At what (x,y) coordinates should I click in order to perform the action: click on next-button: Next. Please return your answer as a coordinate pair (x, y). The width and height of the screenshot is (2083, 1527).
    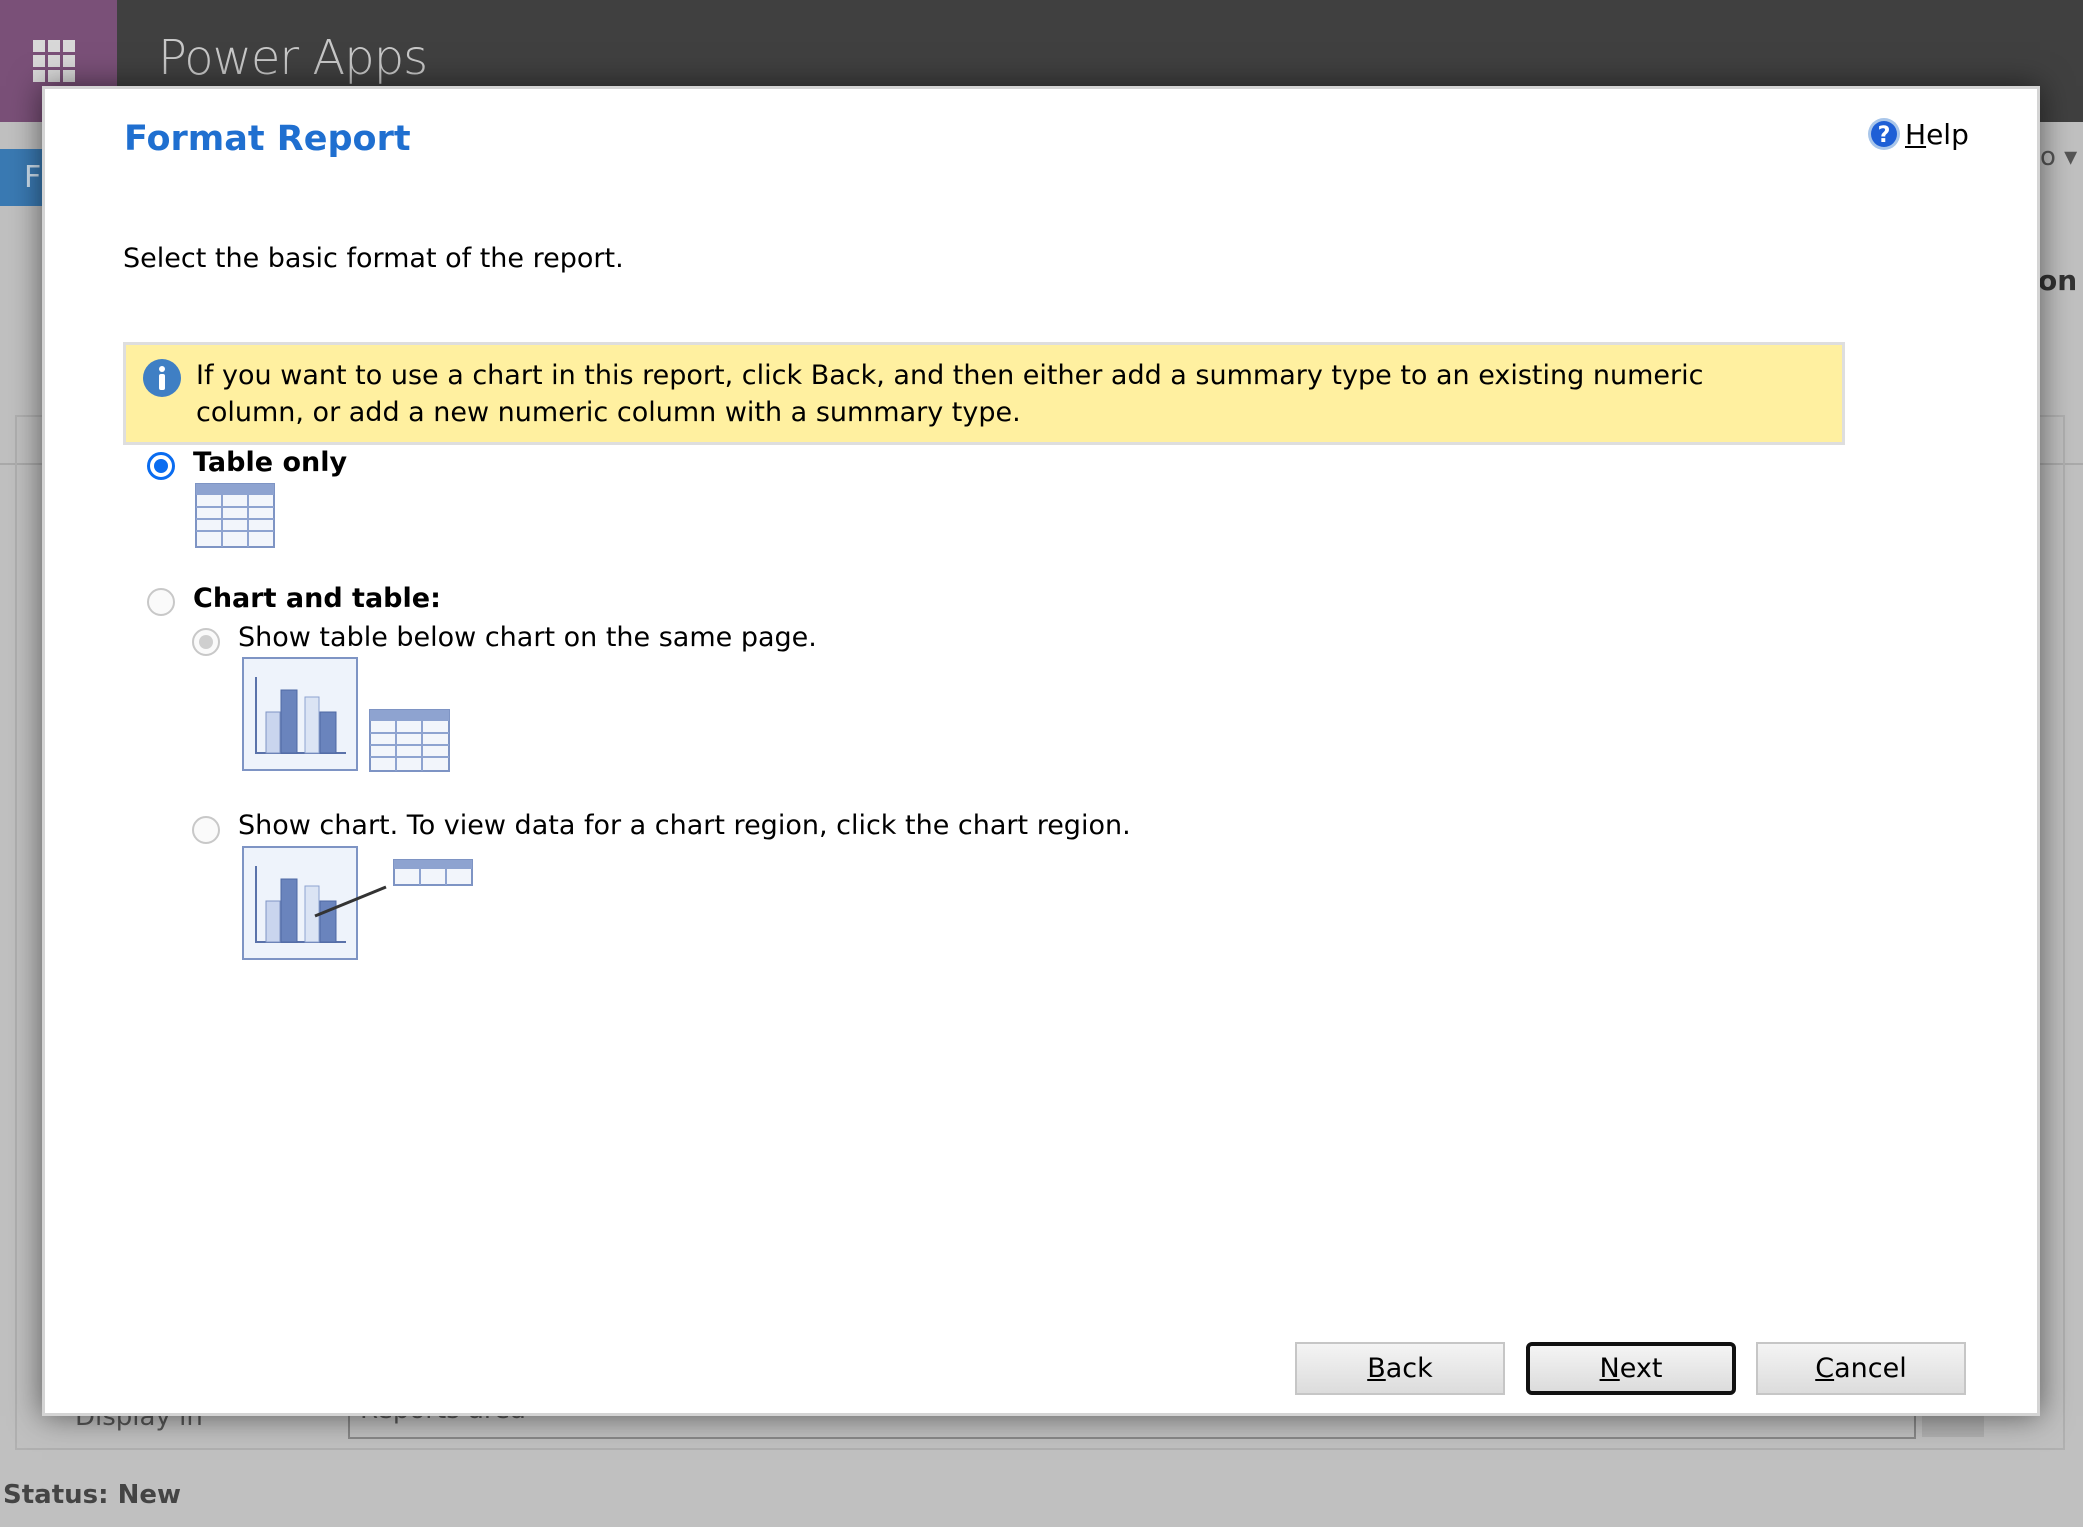
    Looking at the image, I should click on (1631, 1368).